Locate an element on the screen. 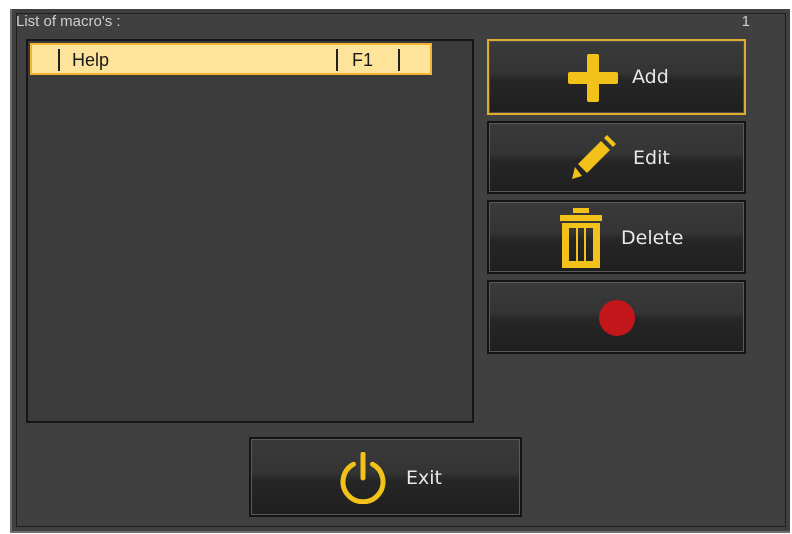 This screenshot has height=534, width=792. macro-count: 1 is located at coordinates (745, 21).